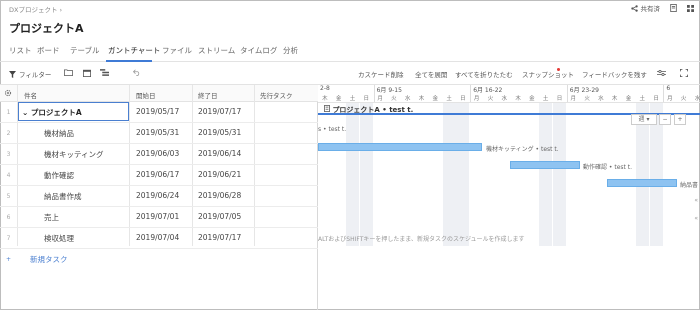 This screenshot has width=700, height=310. I want to click on start-date: 2019/06/03, so click(157, 153).